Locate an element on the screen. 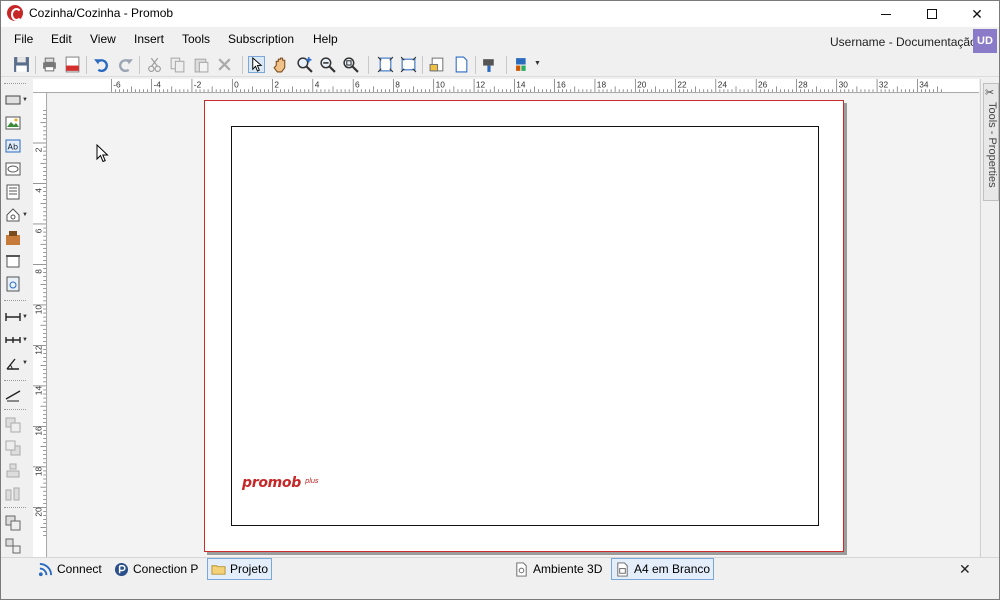  ruler-label: 14 is located at coordinates (521, 84).